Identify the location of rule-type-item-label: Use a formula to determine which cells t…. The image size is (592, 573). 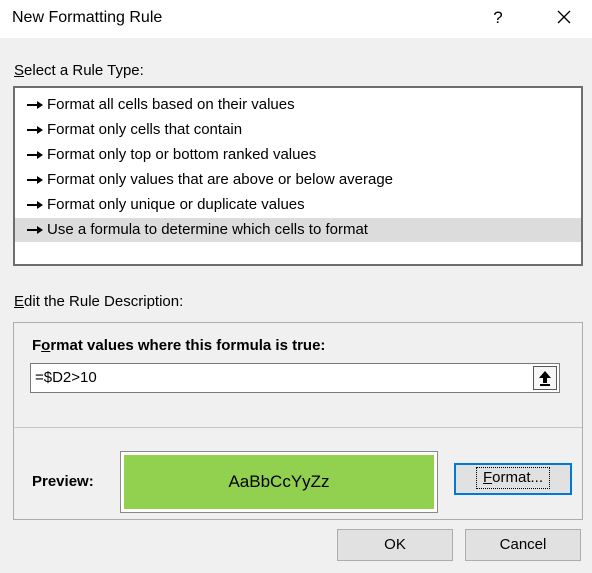
(207, 229).